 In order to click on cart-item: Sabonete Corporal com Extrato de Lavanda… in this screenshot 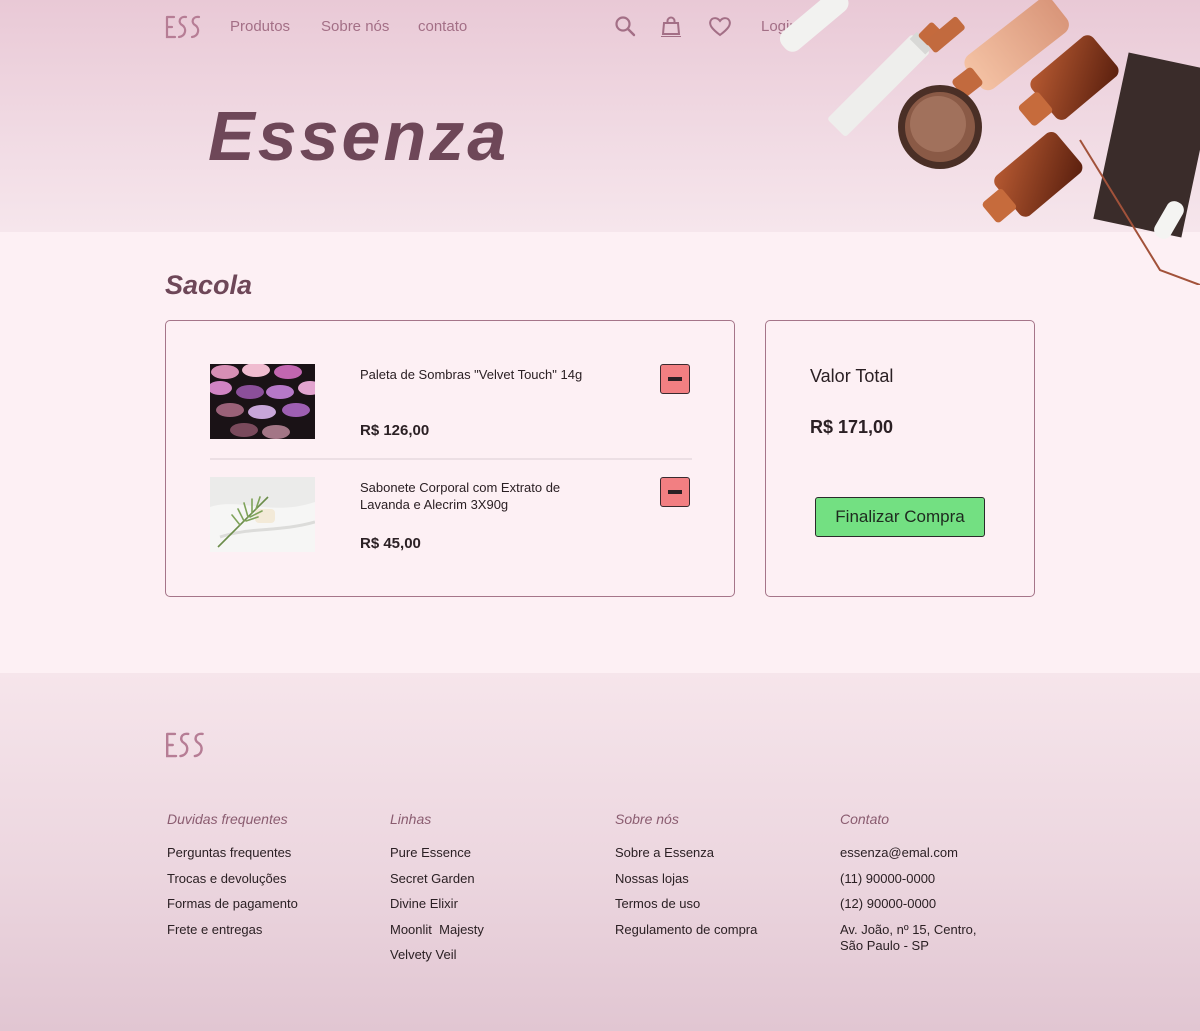, I will do `click(451, 533)`.